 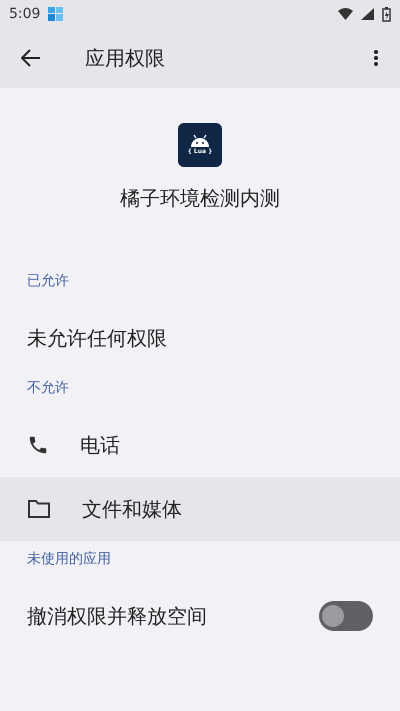 I want to click on permission-label: 文件和媒体, so click(x=132, y=509).